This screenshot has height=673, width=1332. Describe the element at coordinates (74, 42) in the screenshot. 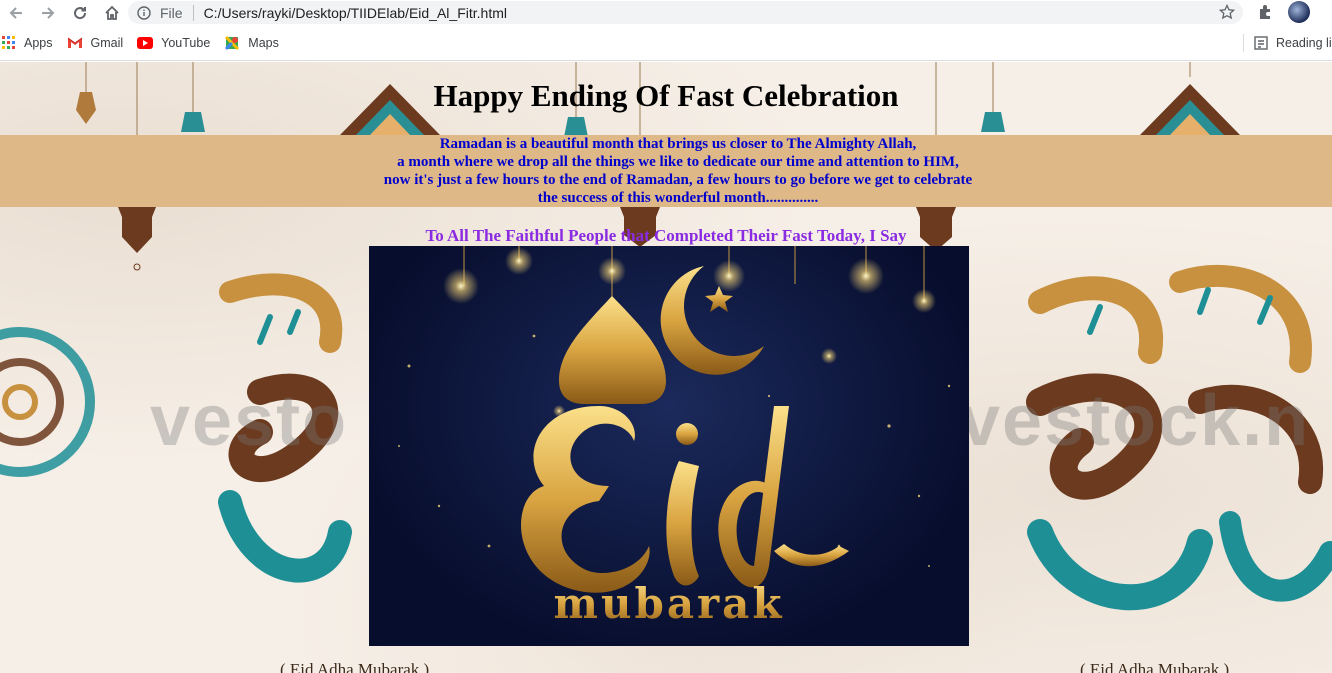

I see `gmail-icon` at that location.